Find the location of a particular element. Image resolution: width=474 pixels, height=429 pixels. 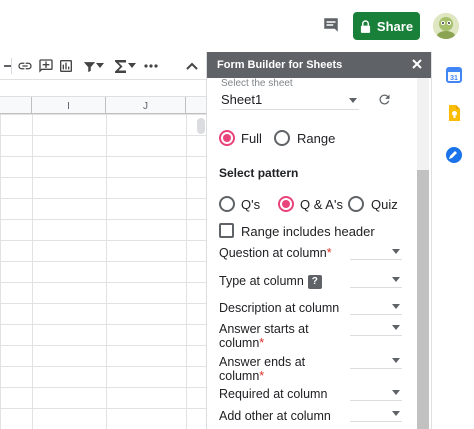

add-comment-icon is located at coordinates (46, 66).